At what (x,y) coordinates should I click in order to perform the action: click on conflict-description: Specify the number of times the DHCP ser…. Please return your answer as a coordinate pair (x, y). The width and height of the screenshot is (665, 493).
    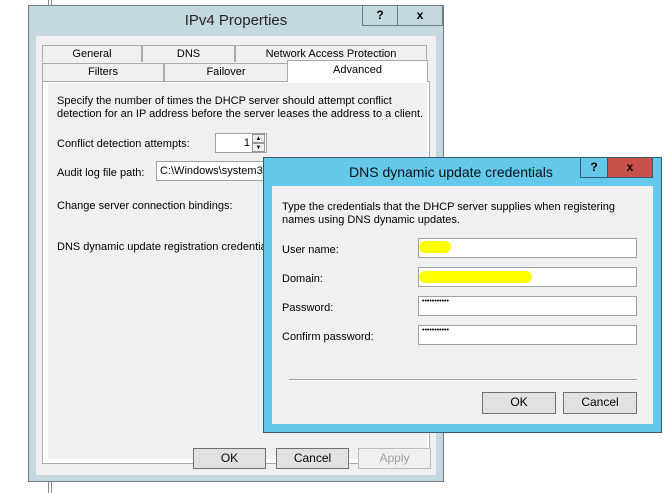
    Looking at the image, I should click on (240, 107).